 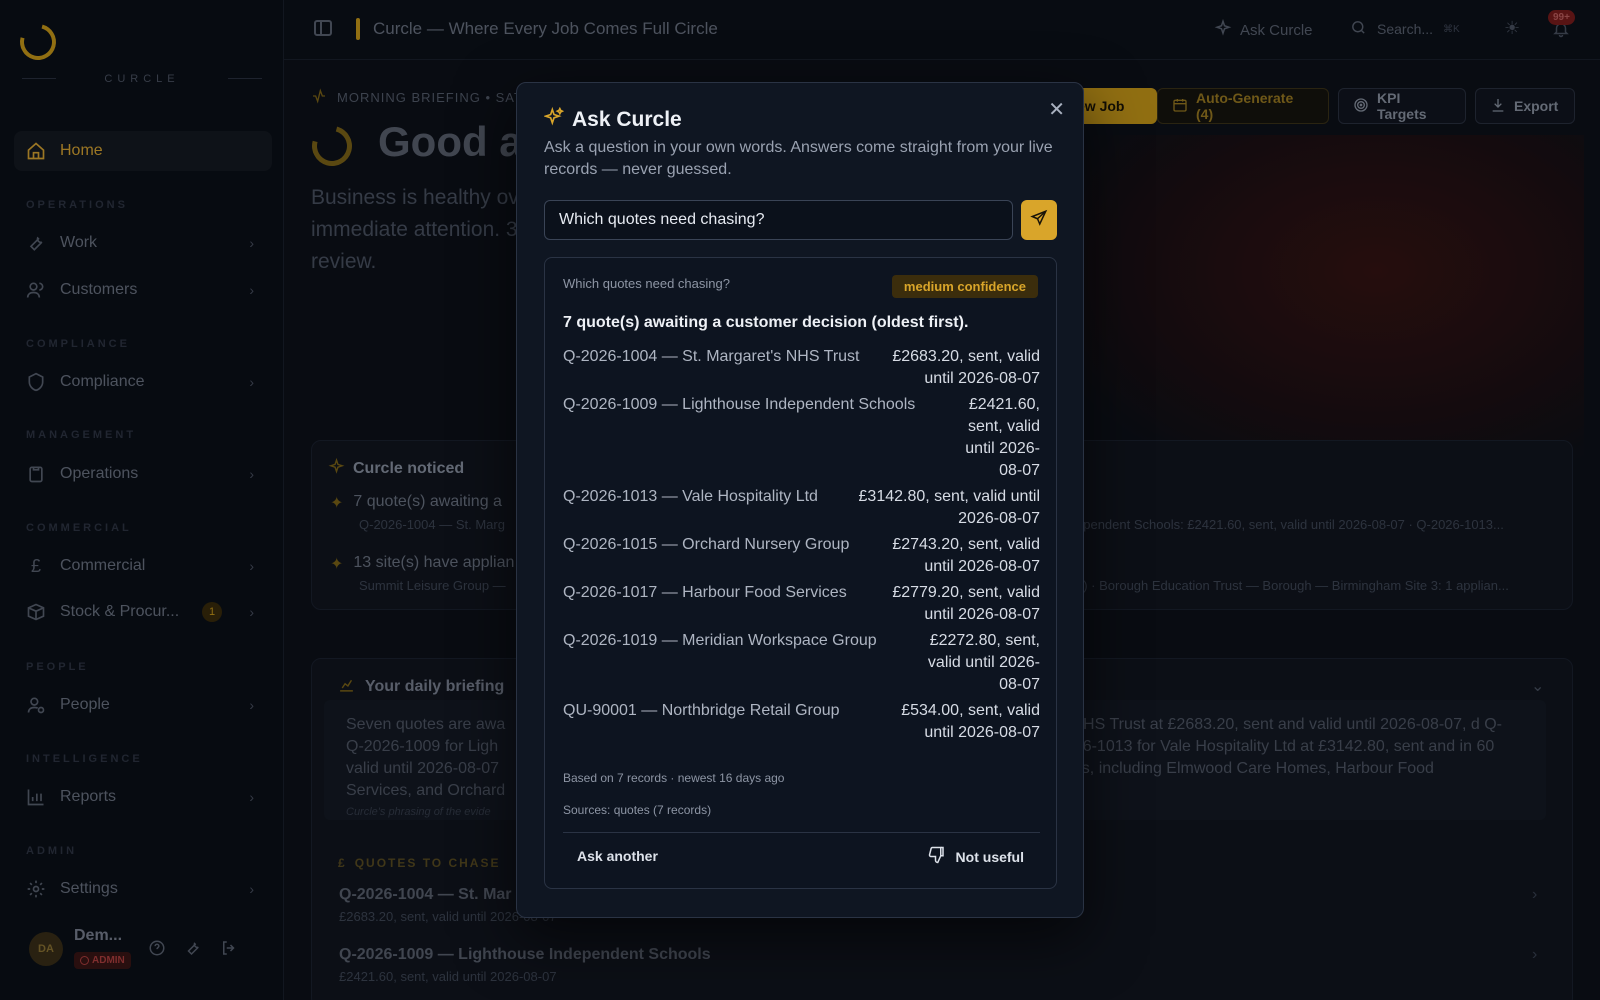 I want to click on quote-value: £534.00, sent, valid until 2026-08-07, so click(x=970, y=721).